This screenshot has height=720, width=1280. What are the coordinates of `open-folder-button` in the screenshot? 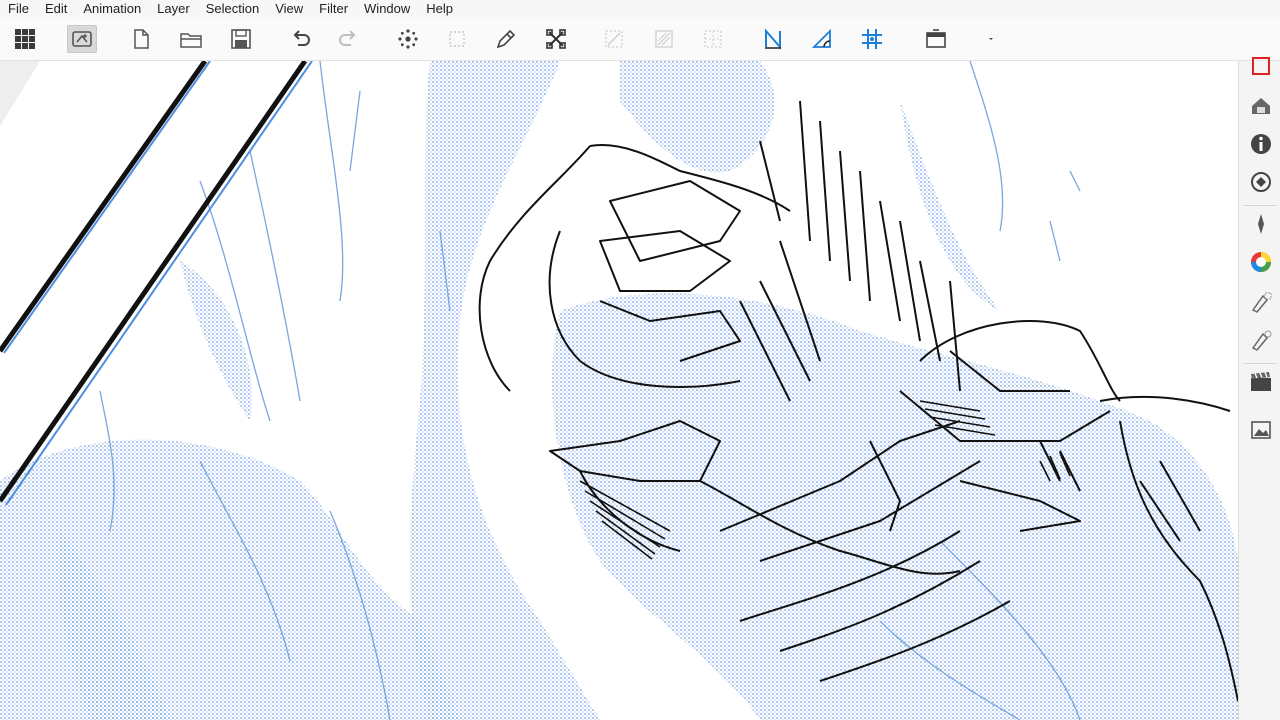 It's located at (191, 39).